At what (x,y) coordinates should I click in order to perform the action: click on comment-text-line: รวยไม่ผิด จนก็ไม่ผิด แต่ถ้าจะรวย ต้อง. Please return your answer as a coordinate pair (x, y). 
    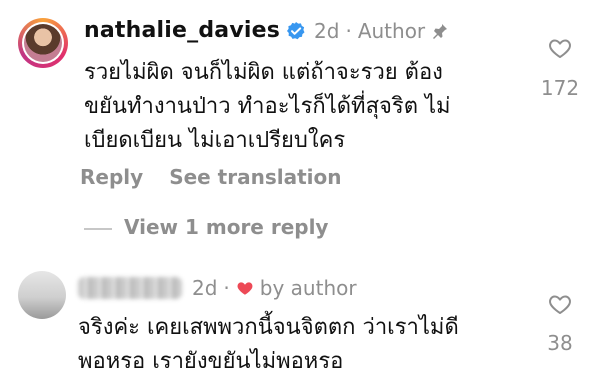
    Looking at the image, I should click on (263, 72).